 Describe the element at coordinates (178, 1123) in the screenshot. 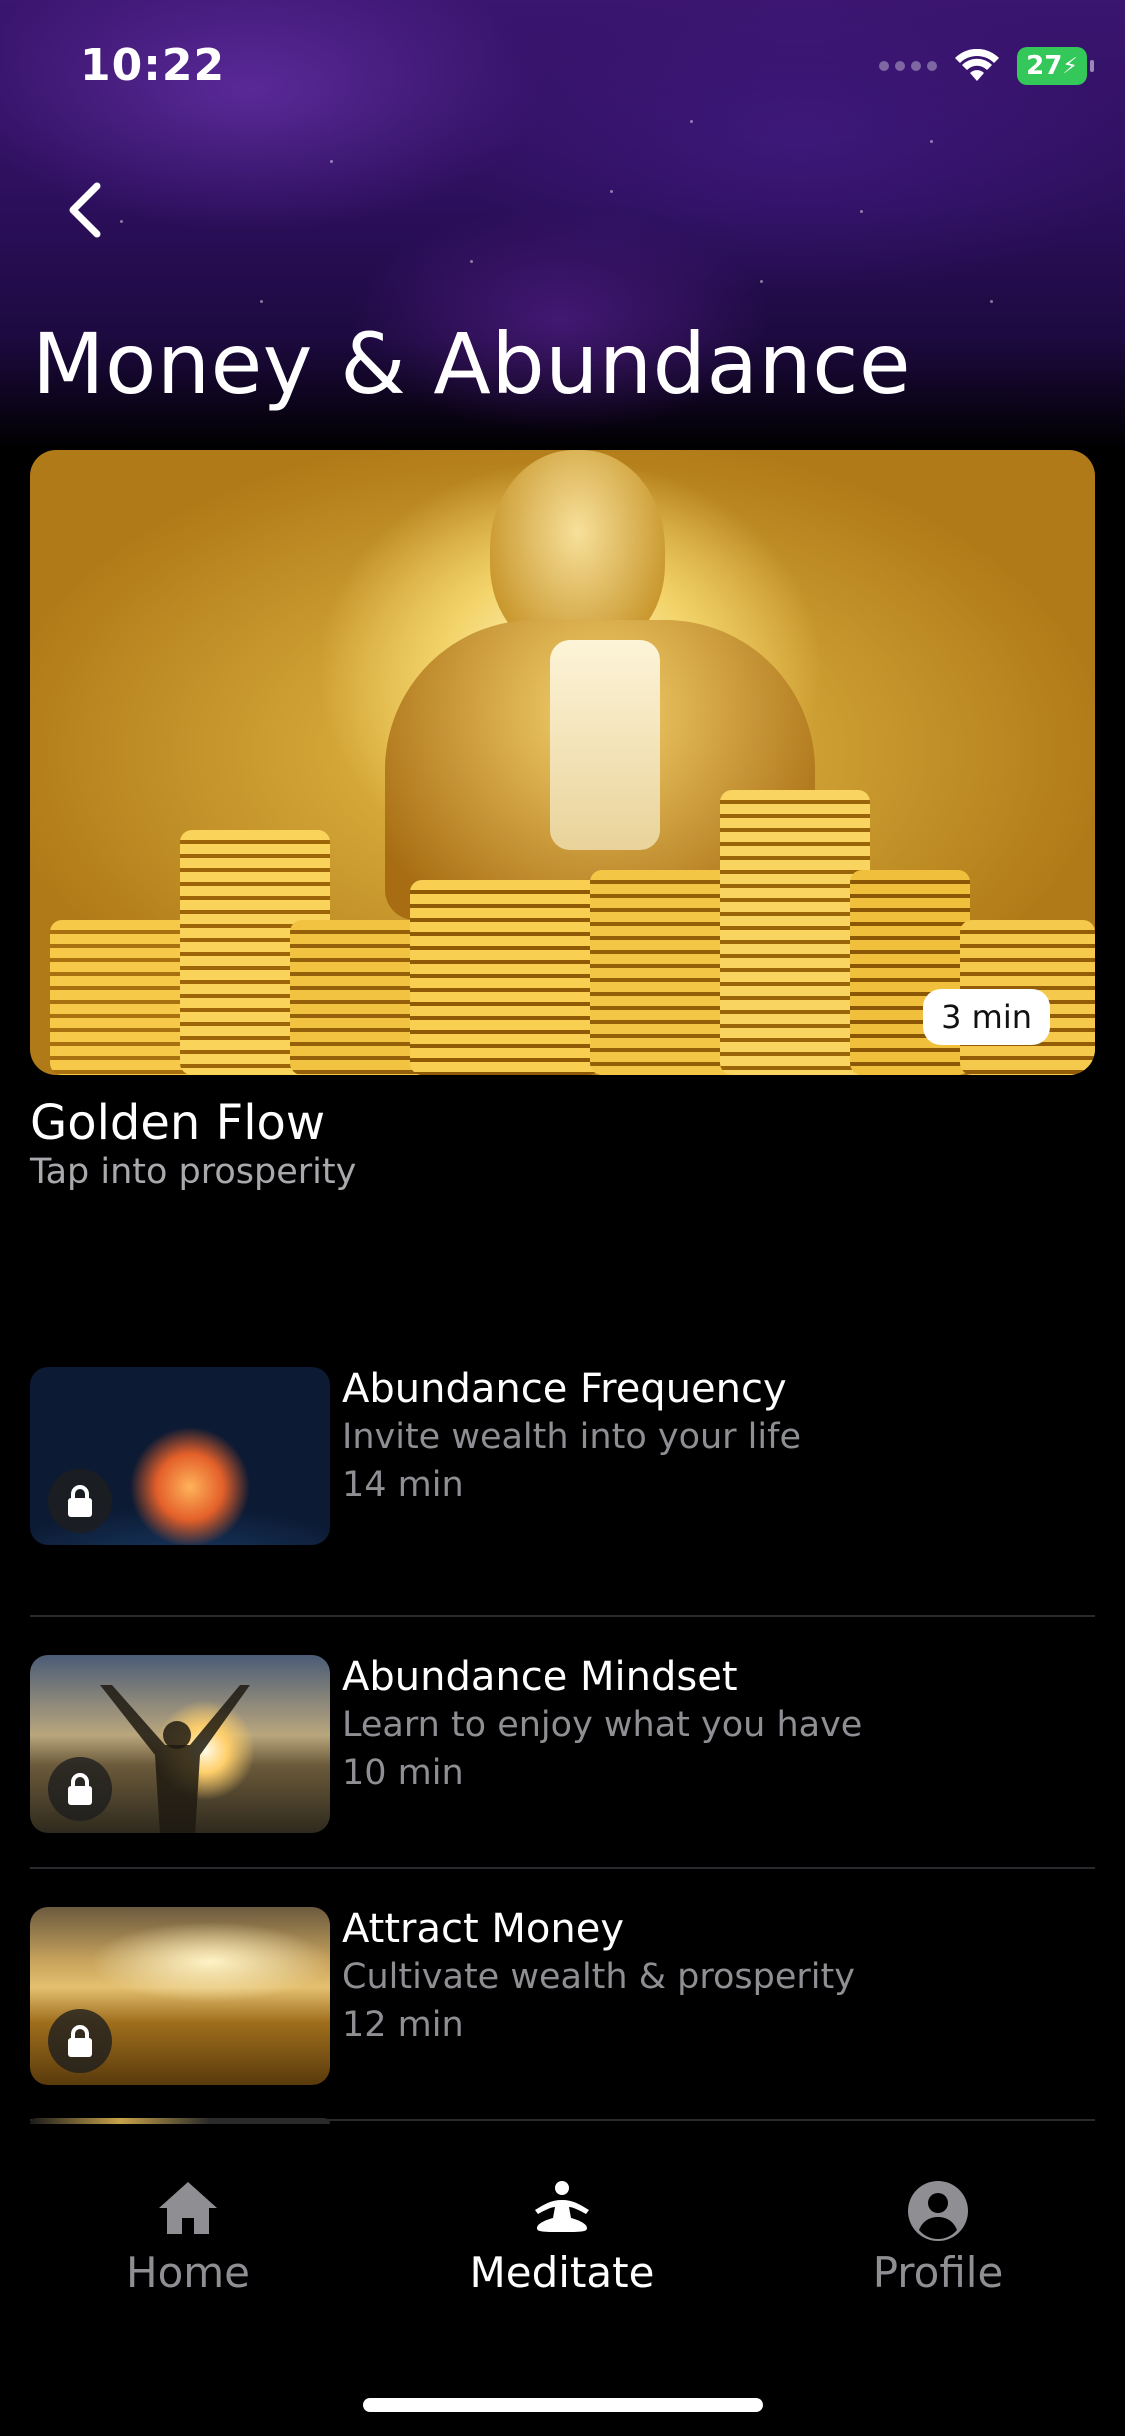

I see `featured-title: Golden Flow` at that location.